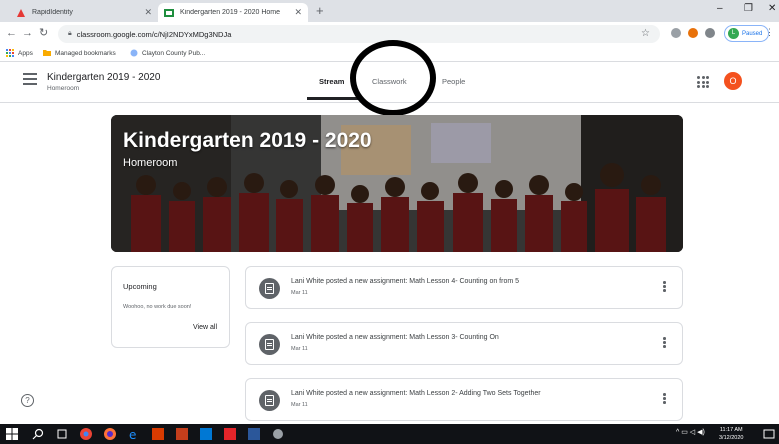  What do you see at coordinates (720, 8) in the screenshot?
I see `minimize-icon: –` at bounding box center [720, 8].